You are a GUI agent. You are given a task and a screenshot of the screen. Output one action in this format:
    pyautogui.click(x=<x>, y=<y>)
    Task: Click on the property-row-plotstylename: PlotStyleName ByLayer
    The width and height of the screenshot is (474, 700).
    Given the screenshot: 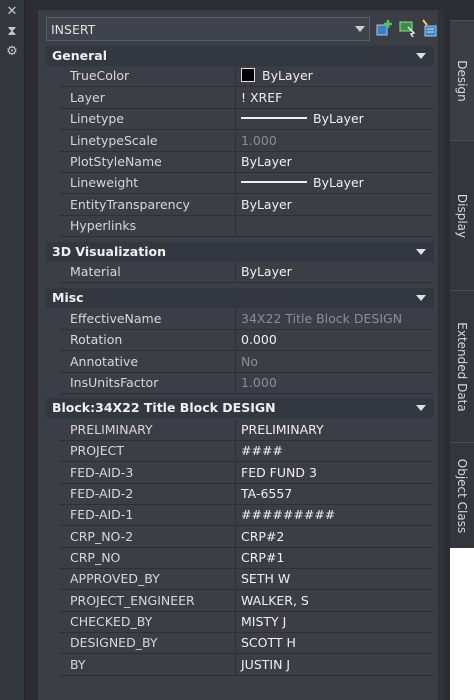 What is the action you would take?
    pyautogui.click(x=247, y=162)
    